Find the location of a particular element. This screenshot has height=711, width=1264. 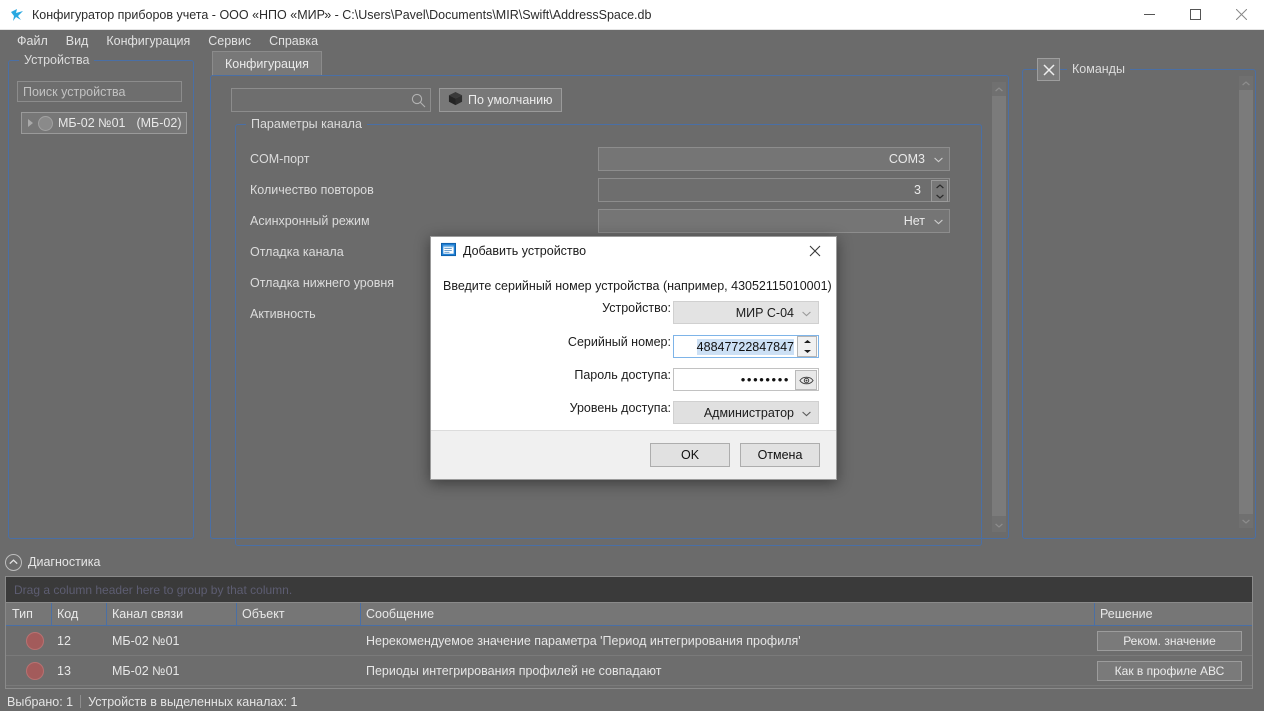

device-tree-item: МБ-02 №01 (МБ-02) is located at coordinates (104, 123).